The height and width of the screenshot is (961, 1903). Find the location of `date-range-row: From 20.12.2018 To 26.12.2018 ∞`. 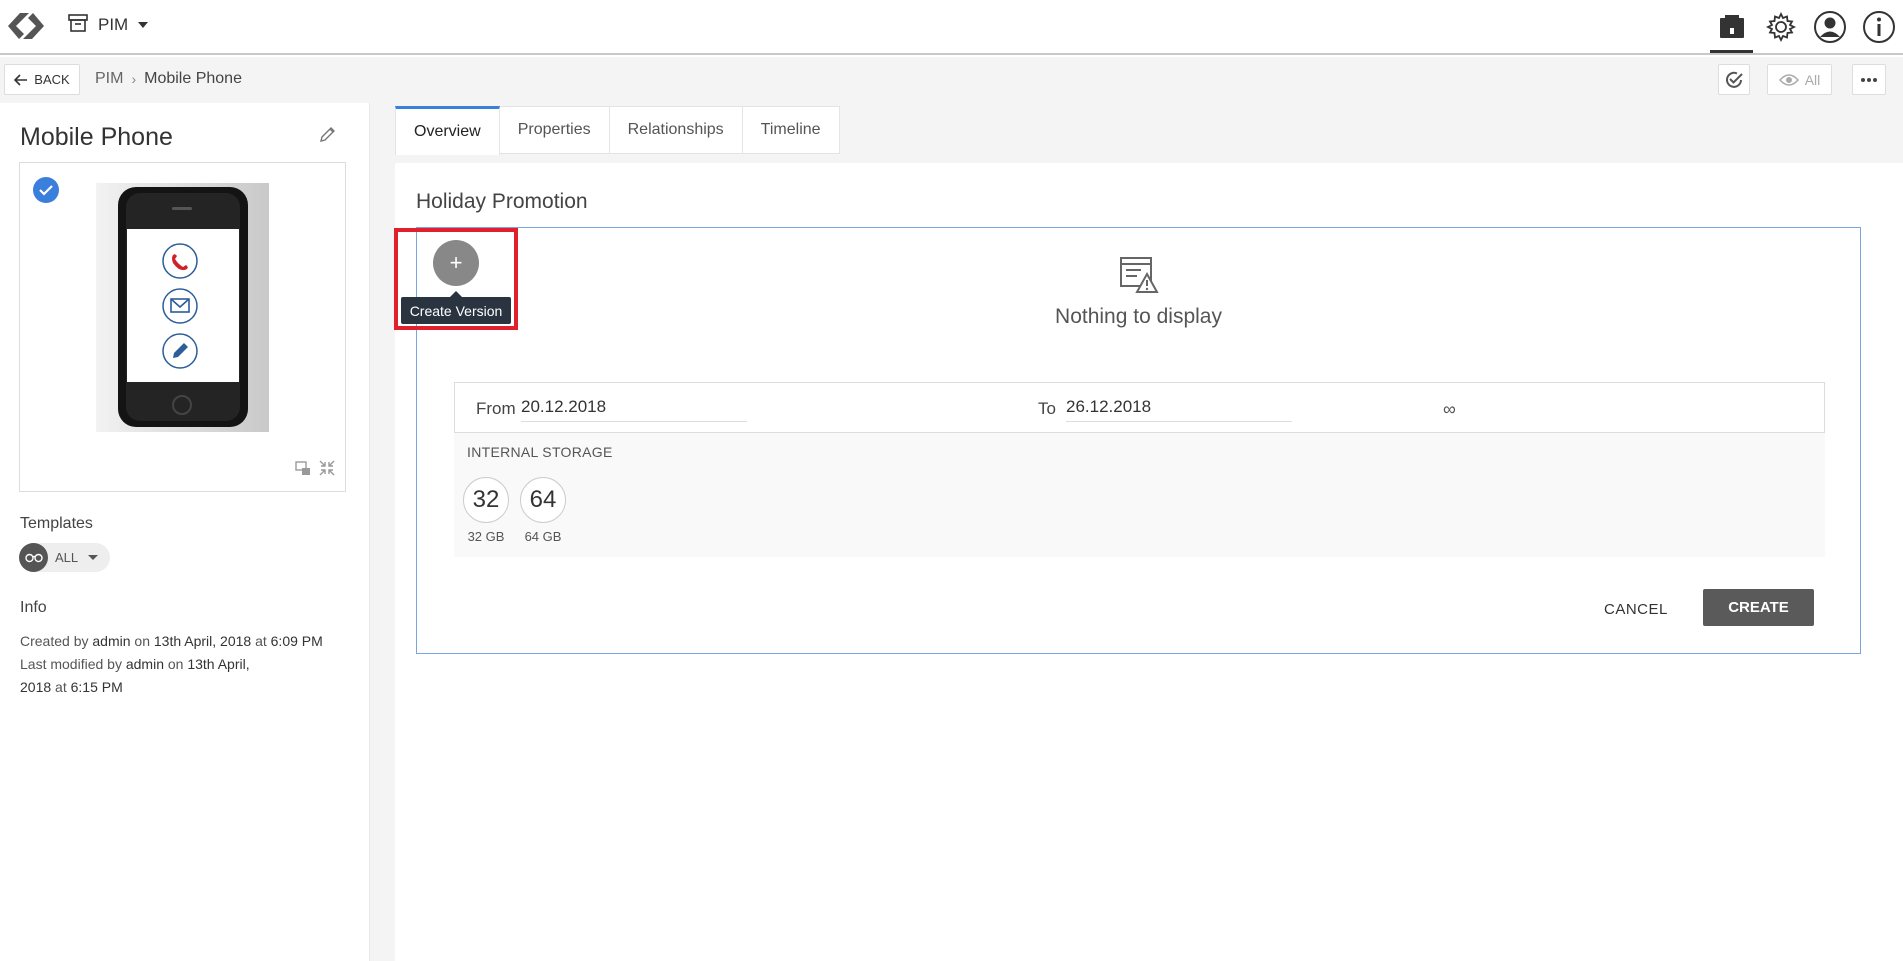

date-range-row: From 20.12.2018 To 26.12.2018 ∞ is located at coordinates (1139, 407).